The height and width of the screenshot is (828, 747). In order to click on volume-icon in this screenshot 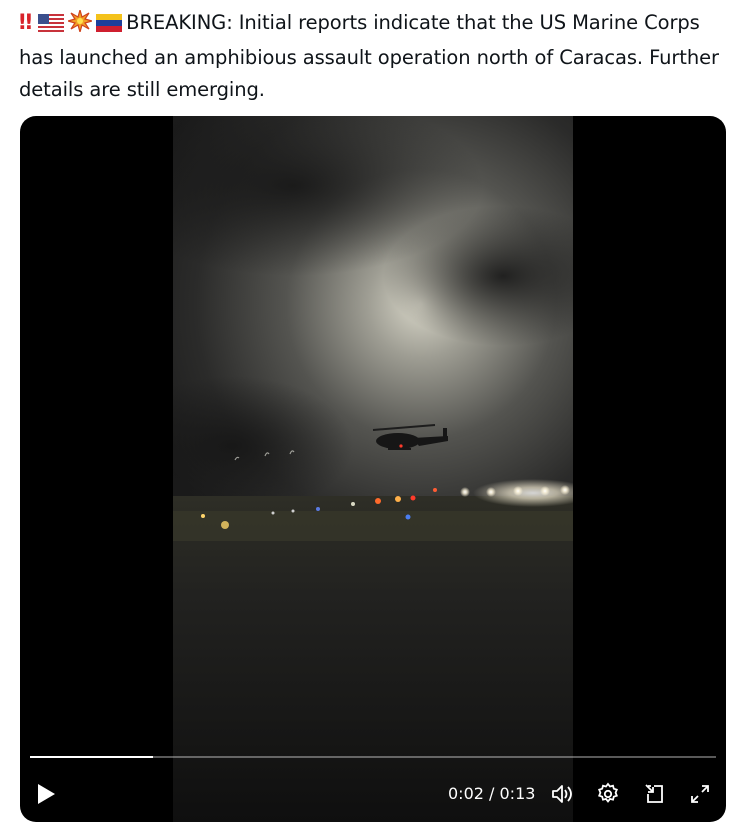, I will do `click(562, 794)`.